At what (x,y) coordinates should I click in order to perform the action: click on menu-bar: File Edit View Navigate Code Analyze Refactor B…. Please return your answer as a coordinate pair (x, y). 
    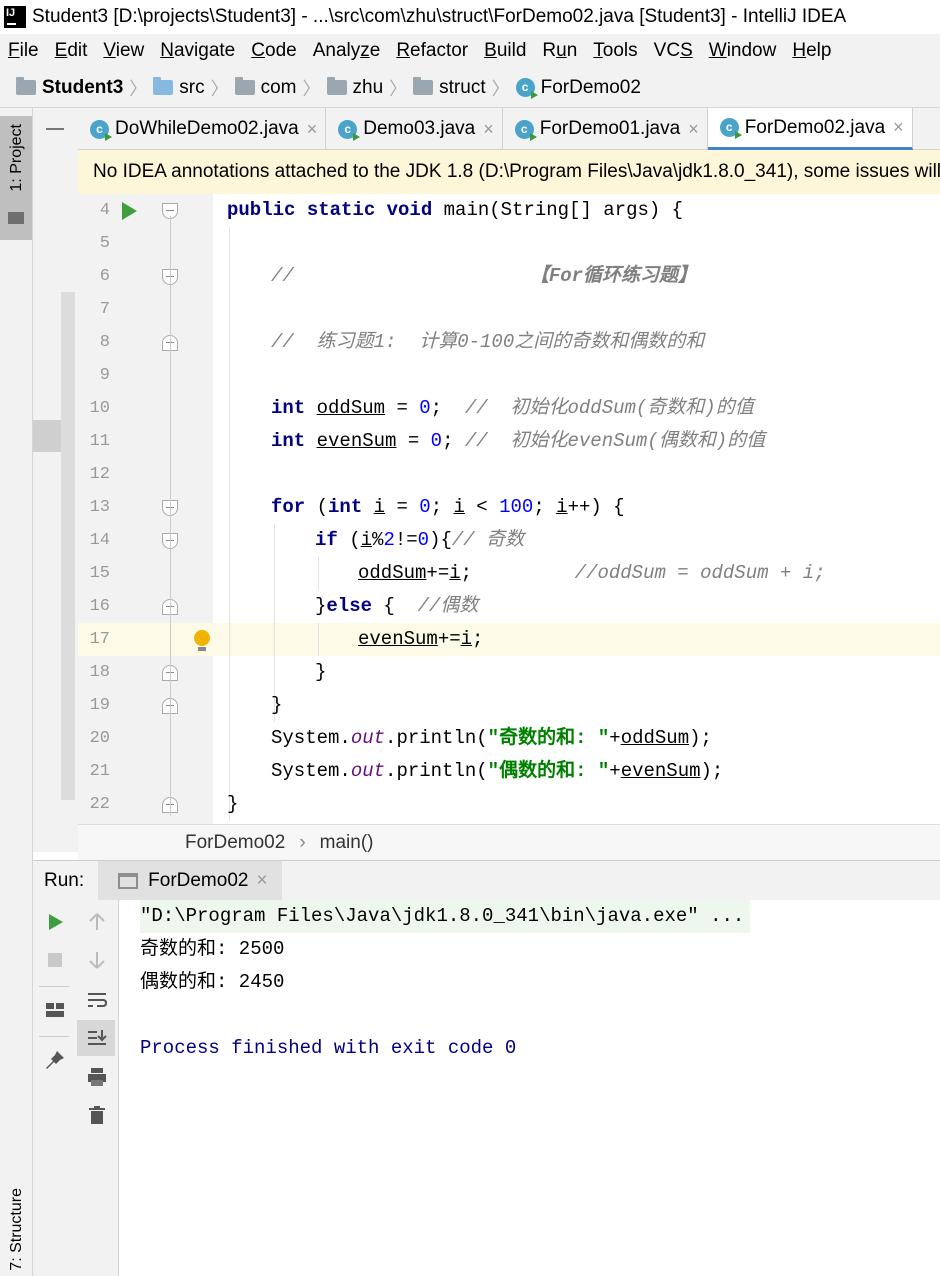
    Looking at the image, I should click on (470, 51).